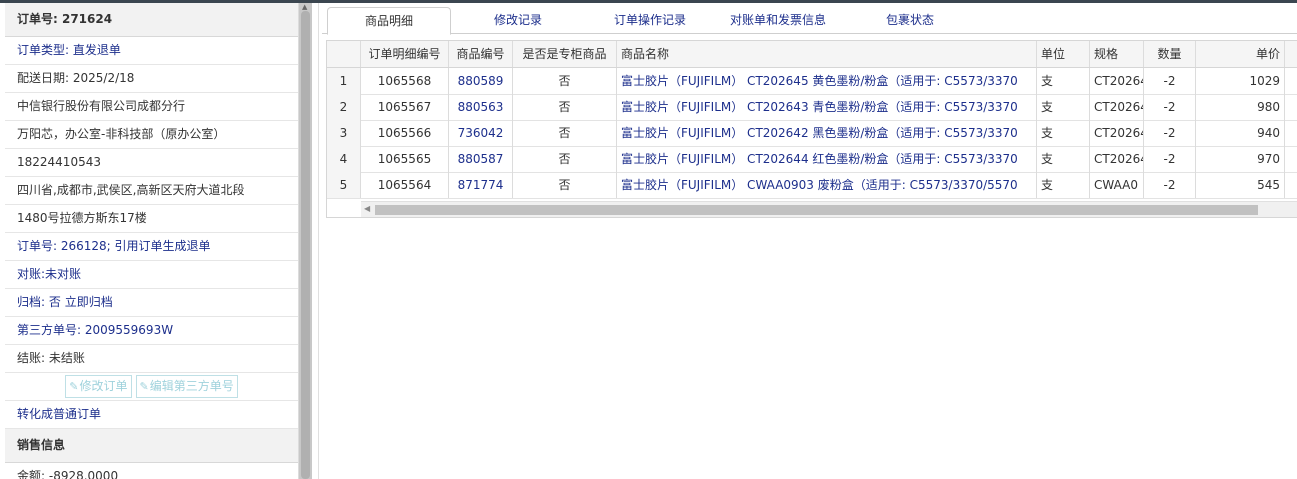 This screenshot has height=479, width=1297. What do you see at coordinates (1240, 159) in the screenshot?
I see `price-cell: 970` at bounding box center [1240, 159].